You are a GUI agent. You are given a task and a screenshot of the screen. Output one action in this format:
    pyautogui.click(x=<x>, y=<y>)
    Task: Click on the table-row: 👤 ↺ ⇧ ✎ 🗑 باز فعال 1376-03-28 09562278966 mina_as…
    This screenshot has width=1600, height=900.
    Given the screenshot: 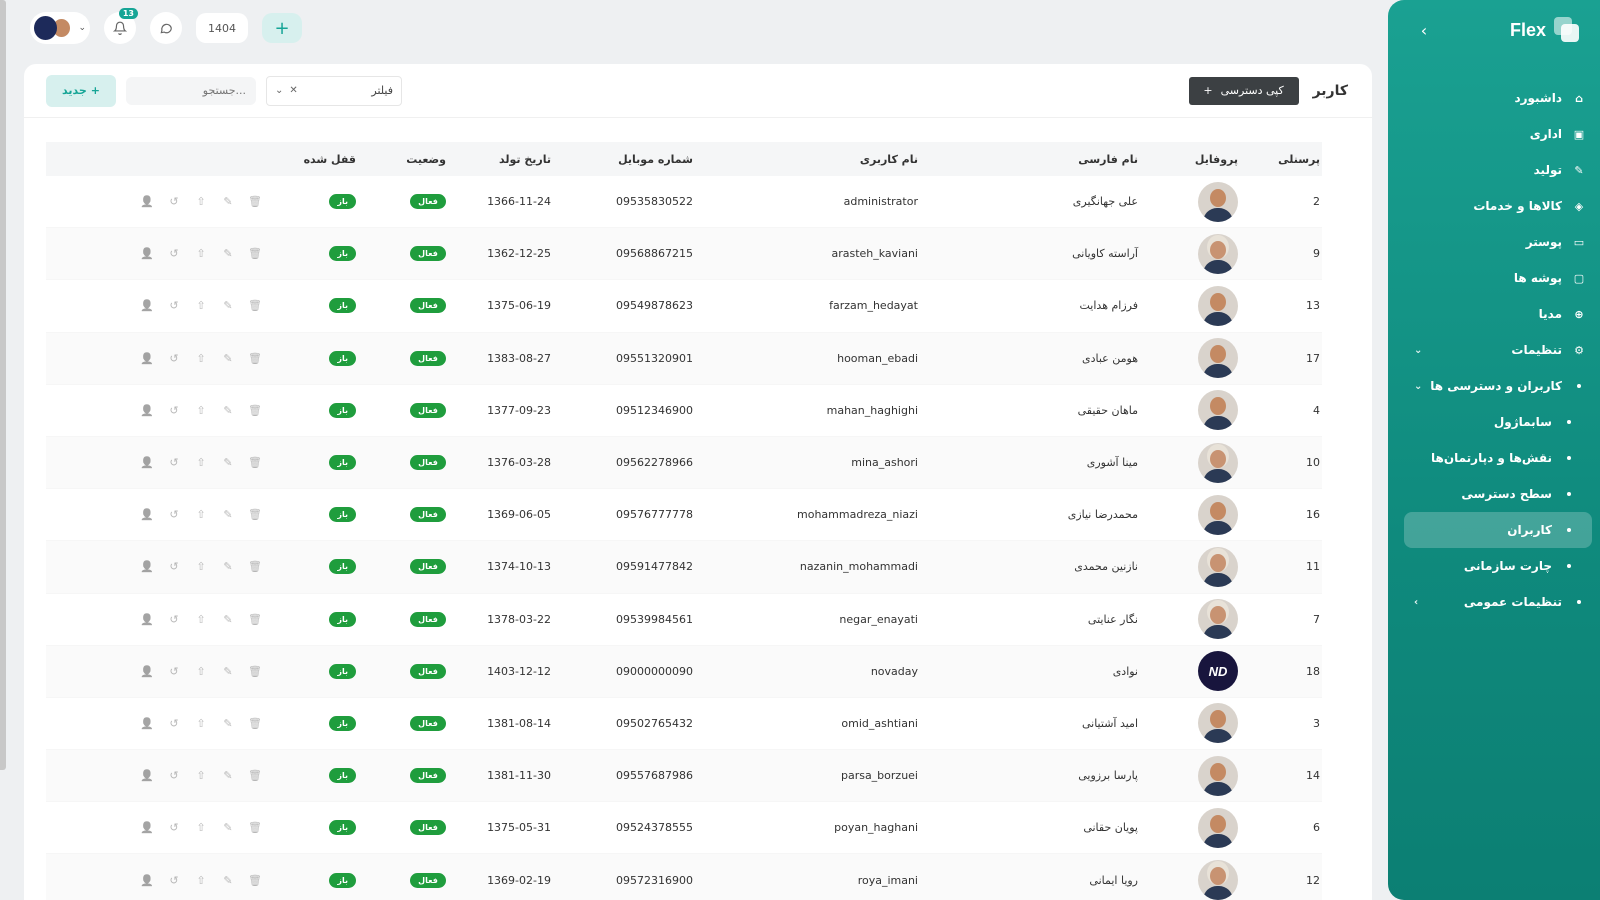 What is the action you would take?
    pyautogui.click(x=684, y=463)
    